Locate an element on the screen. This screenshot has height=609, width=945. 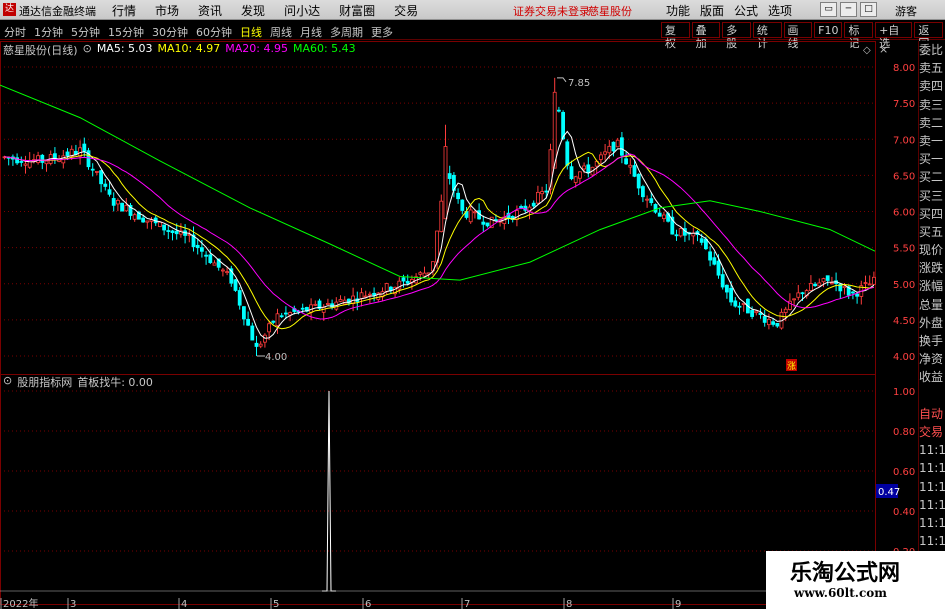
trade-login-notice: 证券交易未登录 is located at coordinates (551, 11).